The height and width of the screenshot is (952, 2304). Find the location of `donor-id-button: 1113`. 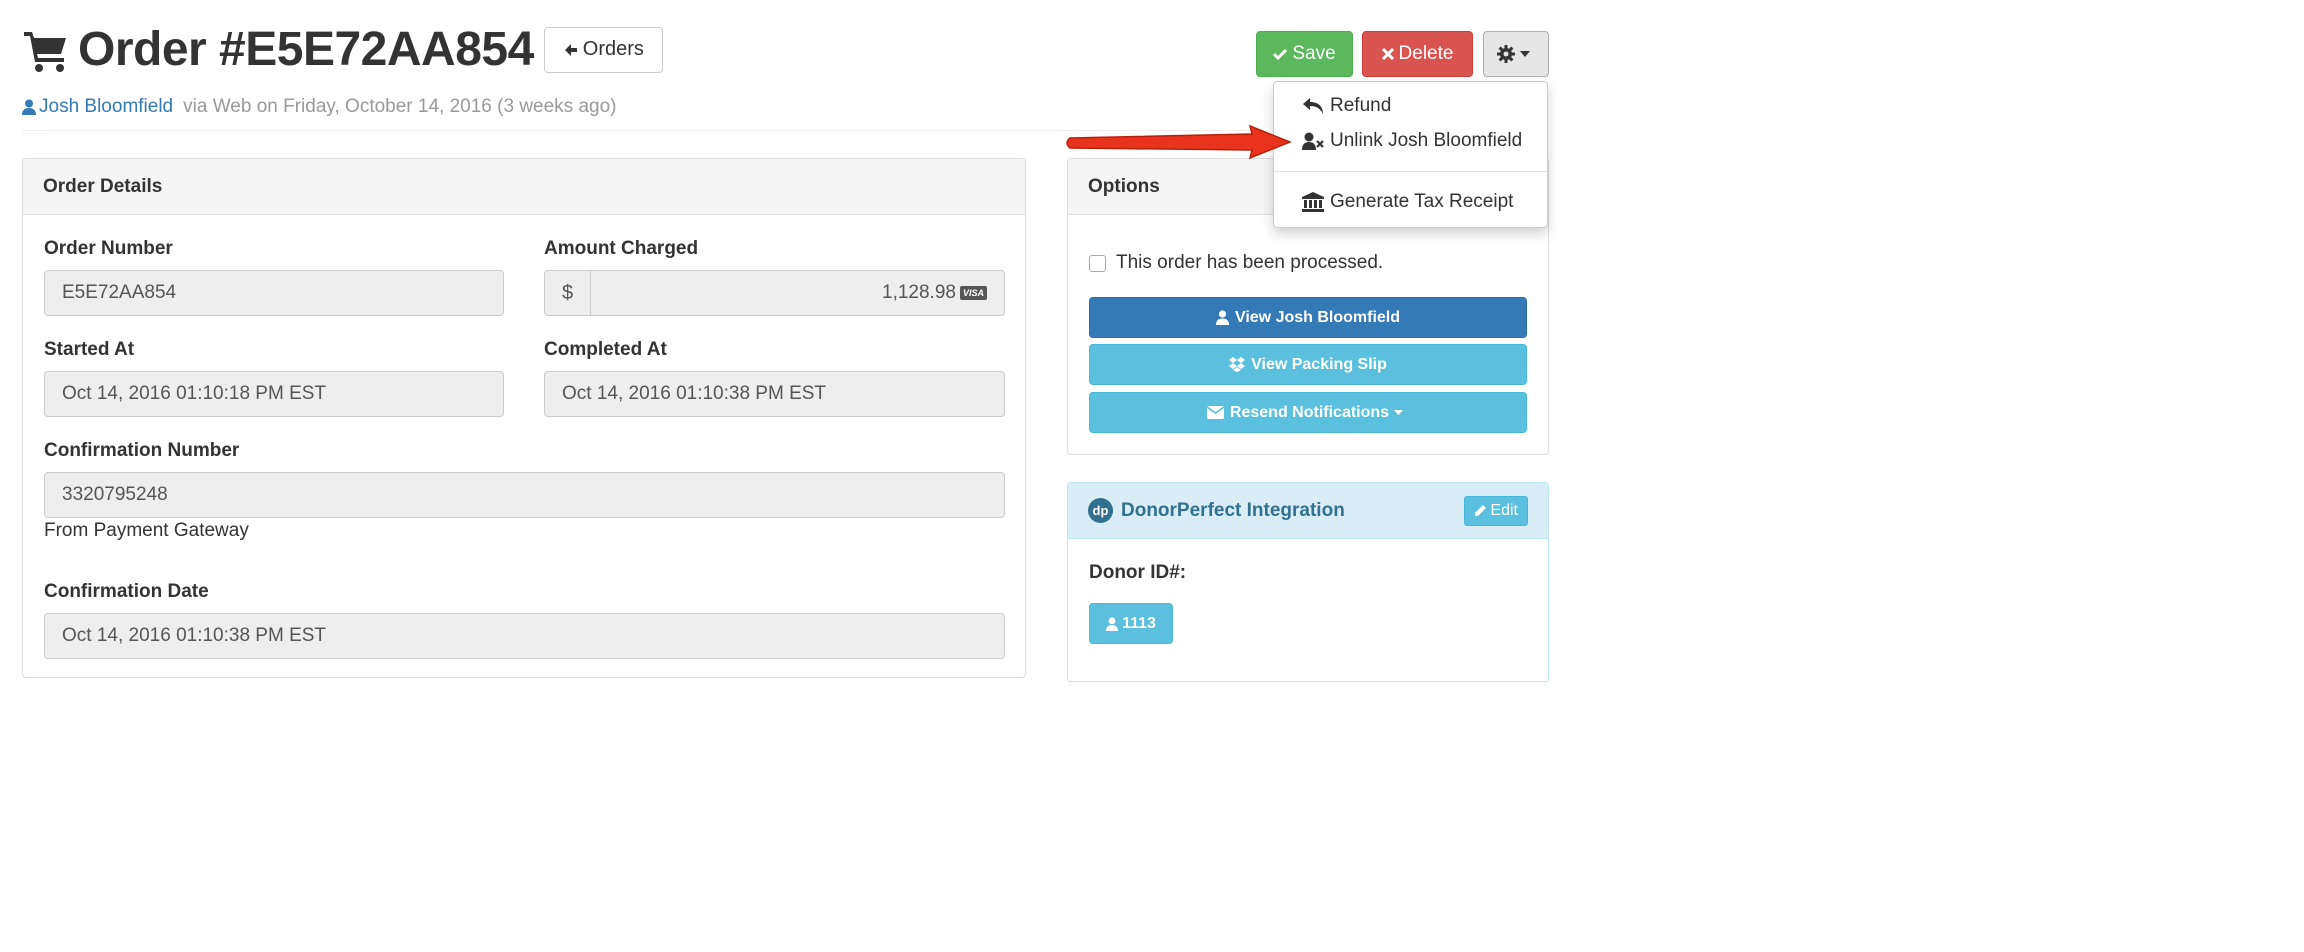

donor-id-button: 1113 is located at coordinates (1131, 623).